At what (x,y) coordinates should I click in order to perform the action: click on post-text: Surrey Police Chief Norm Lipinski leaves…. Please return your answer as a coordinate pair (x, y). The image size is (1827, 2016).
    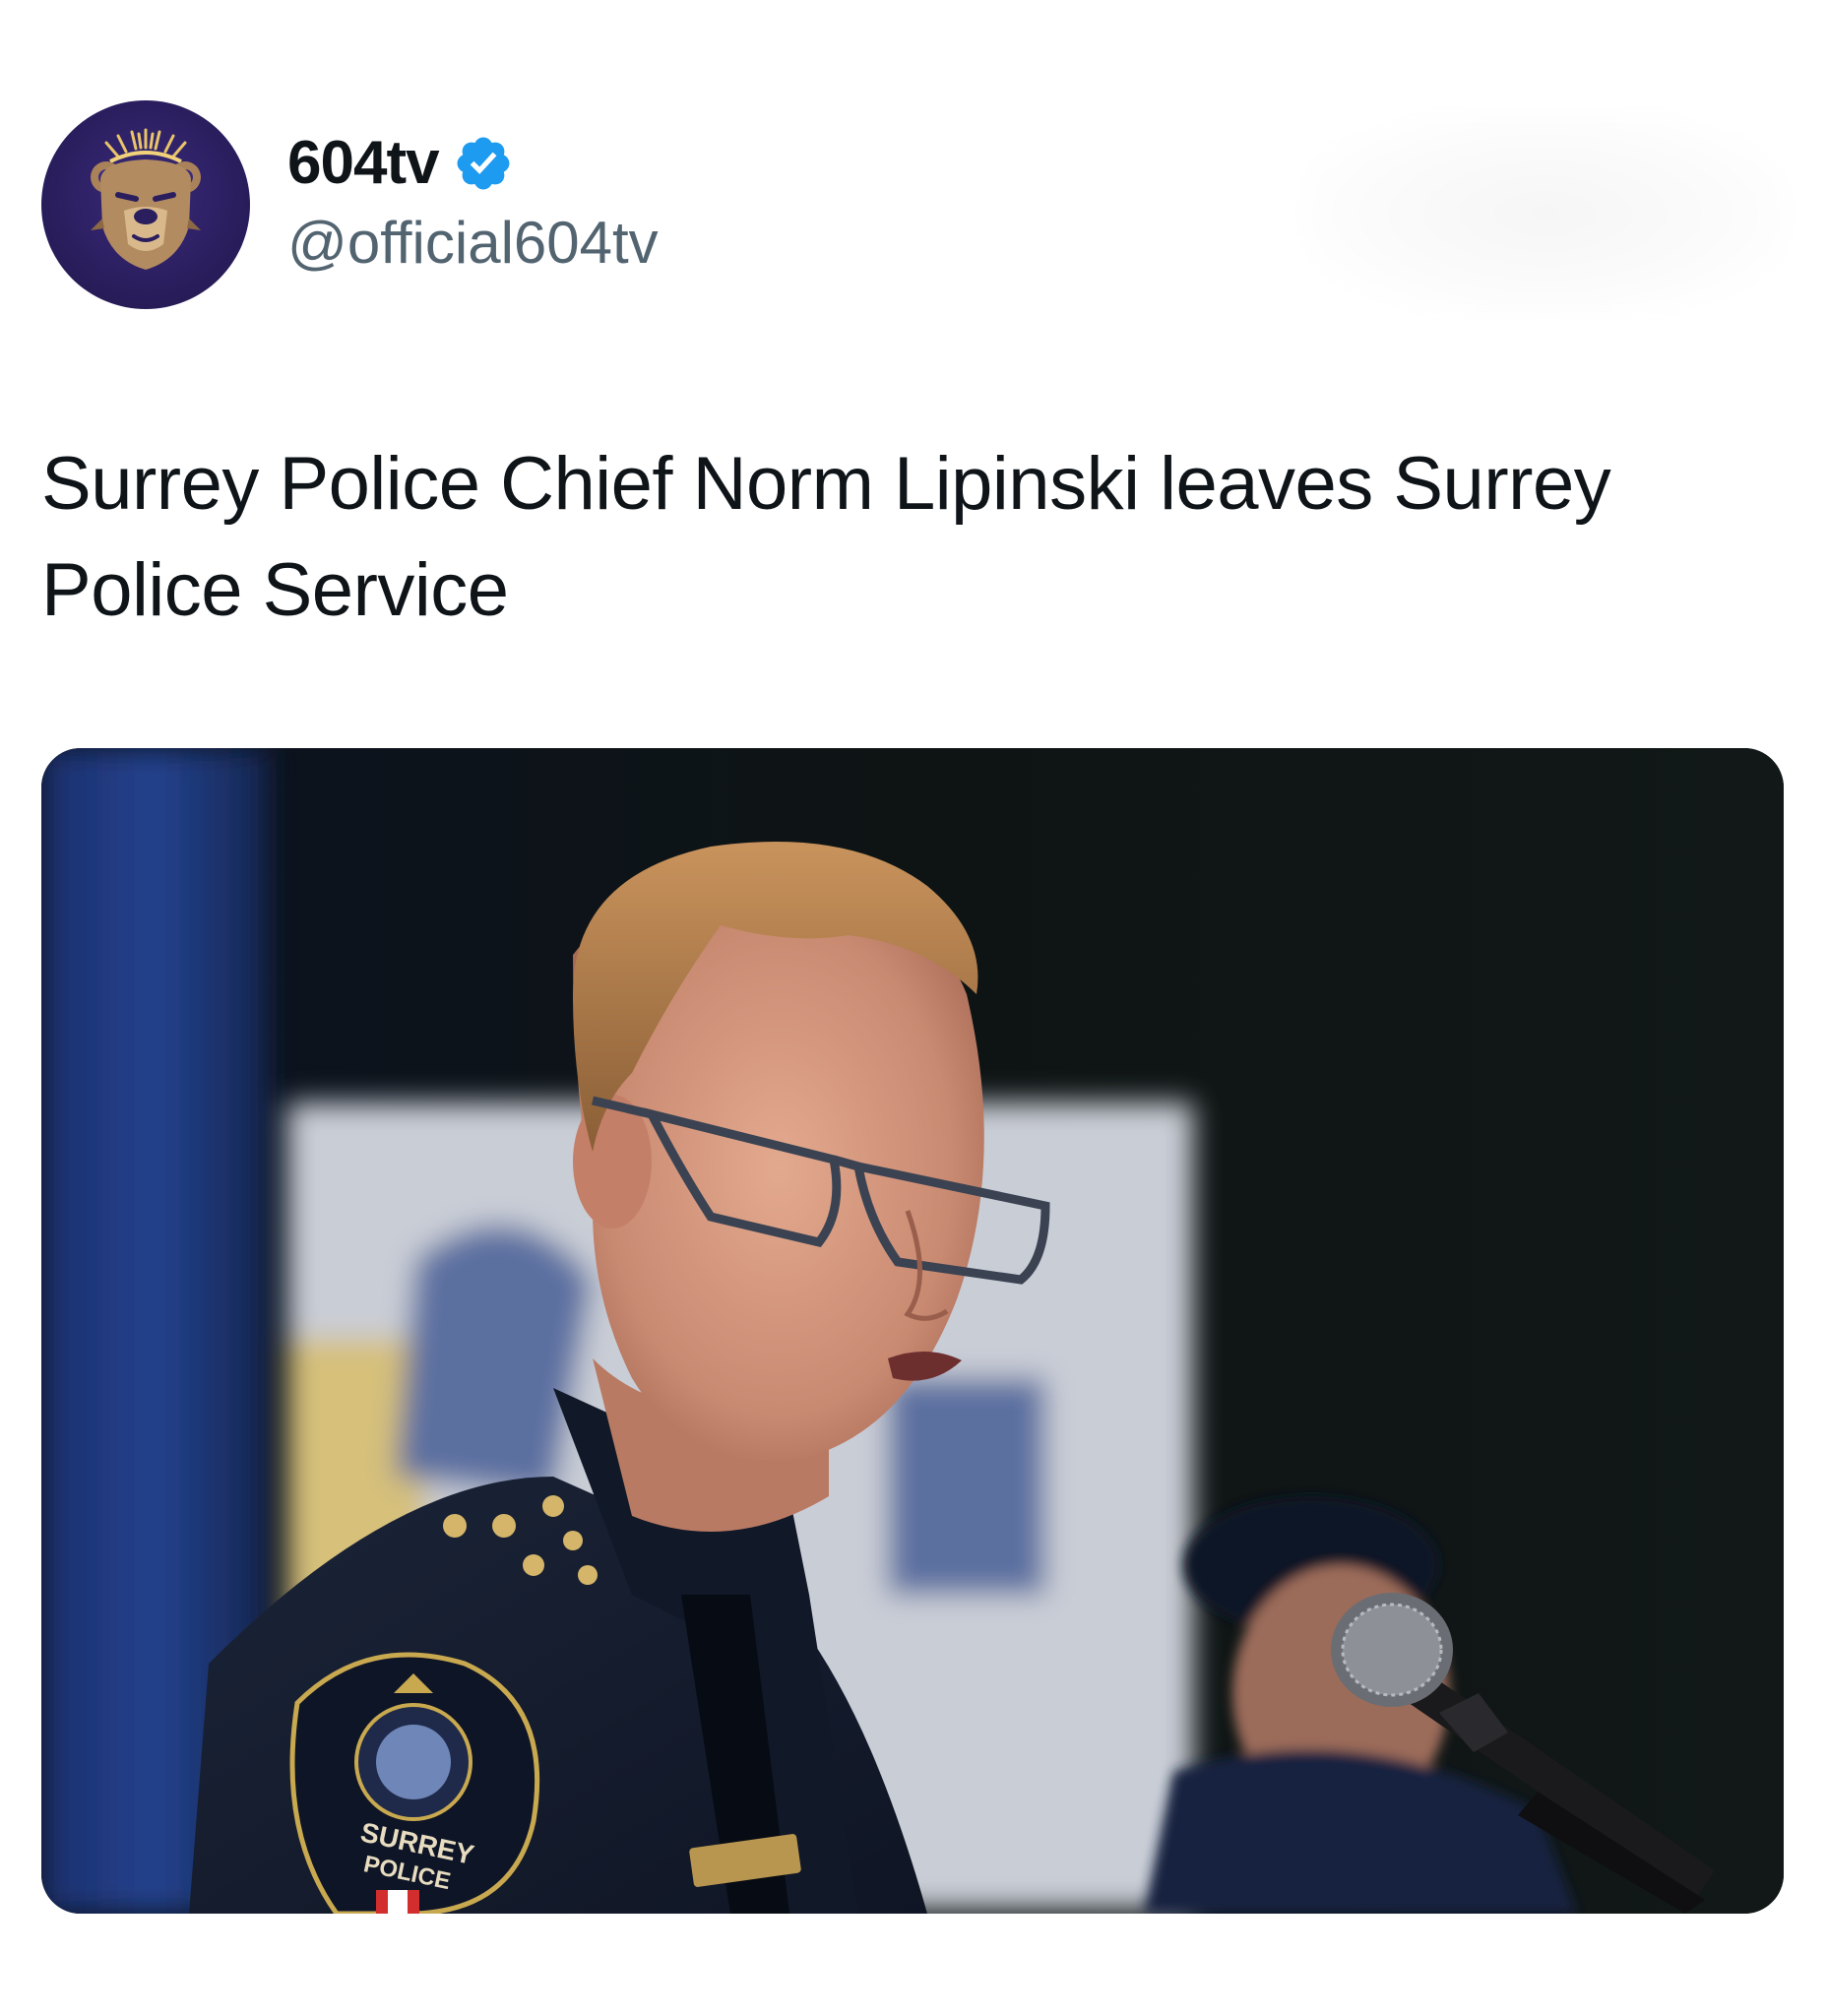
    Looking at the image, I should click on (826, 537).